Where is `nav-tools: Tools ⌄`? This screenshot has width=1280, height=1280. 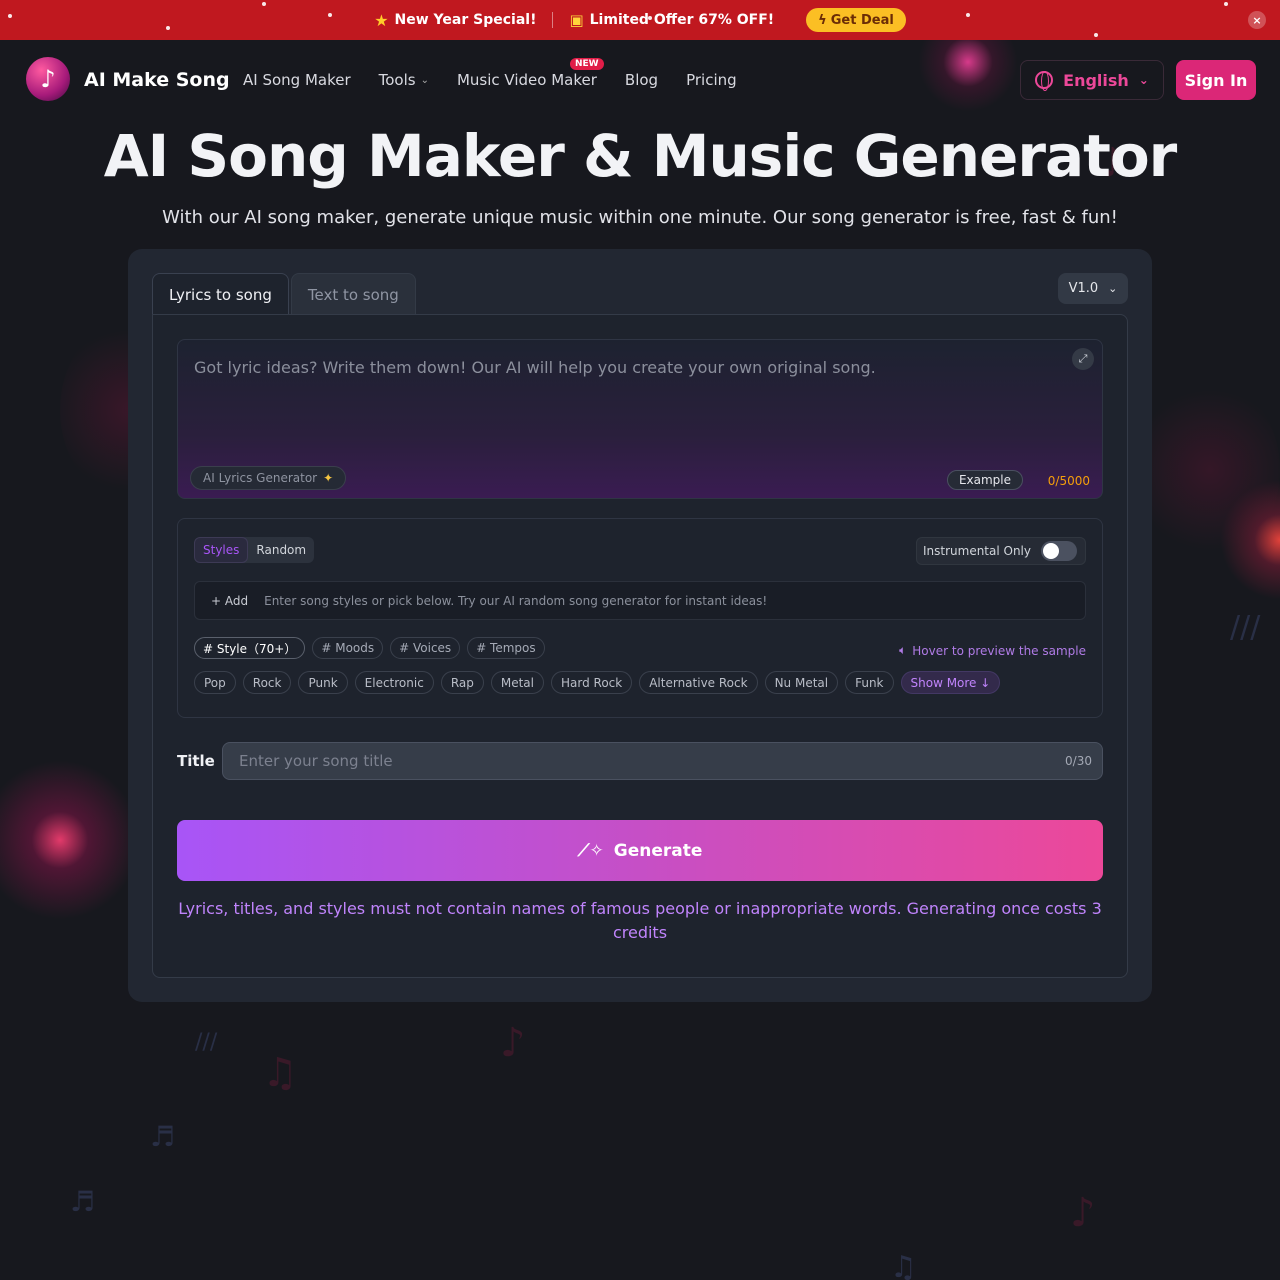 nav-tools: Tools ⌄ is located at coordinates (404, 80).